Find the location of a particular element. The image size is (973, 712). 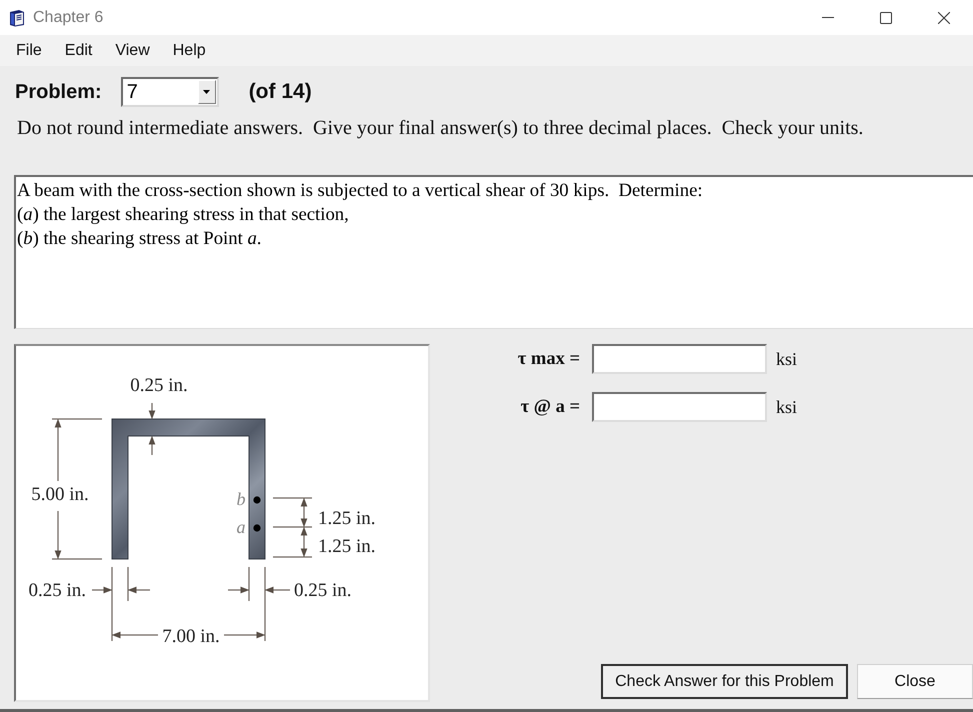

instructions-text: Do not round intermediate answers. Give your final answer(s) to three decimal places. Check your units. is located at coordinates (440, 128).